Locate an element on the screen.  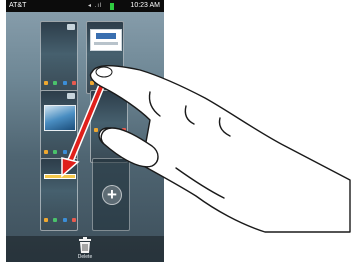
delete-zone: Delete is located at coordinates (85, 249).